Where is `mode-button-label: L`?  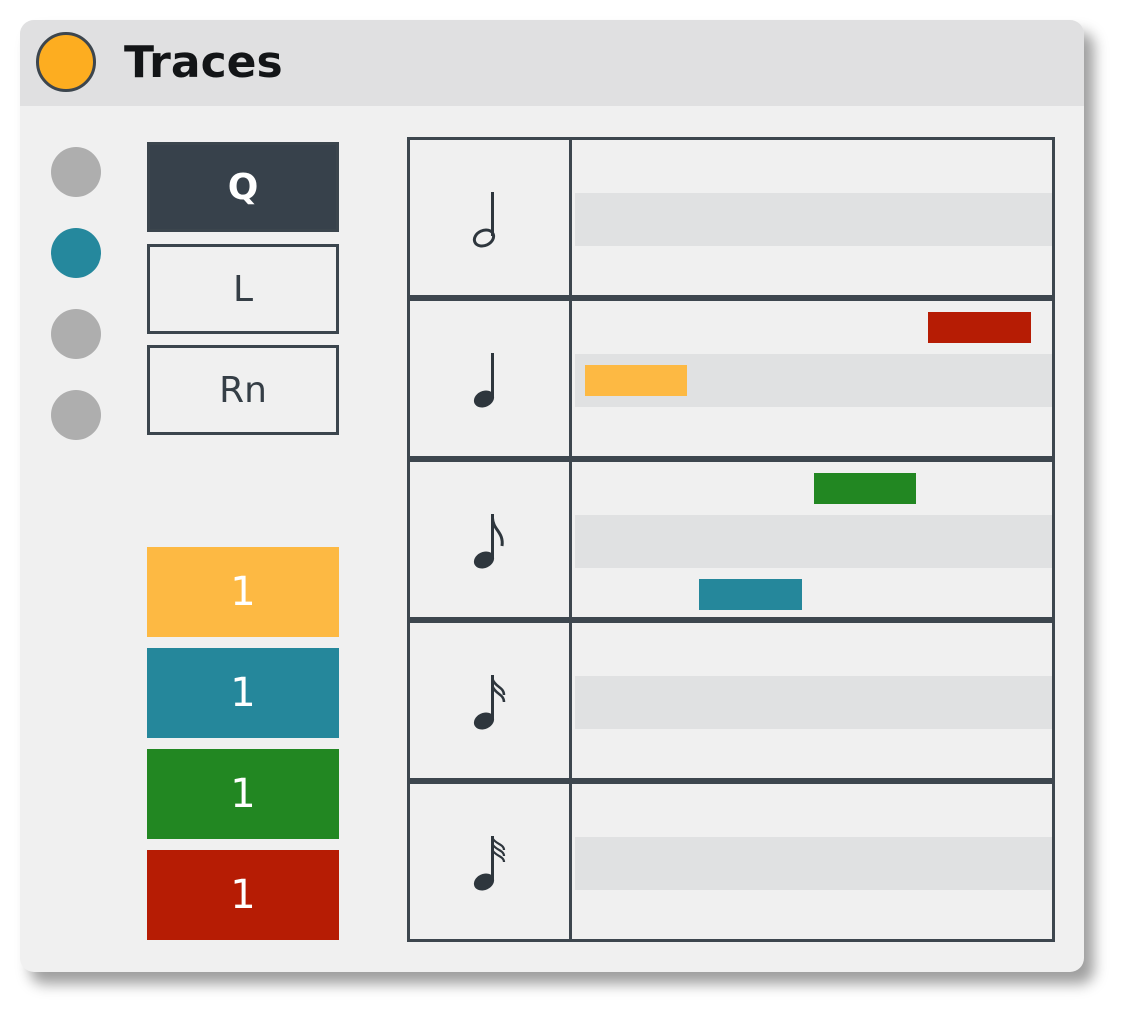
mode-button-label: L is located at coordinates (243, 289).